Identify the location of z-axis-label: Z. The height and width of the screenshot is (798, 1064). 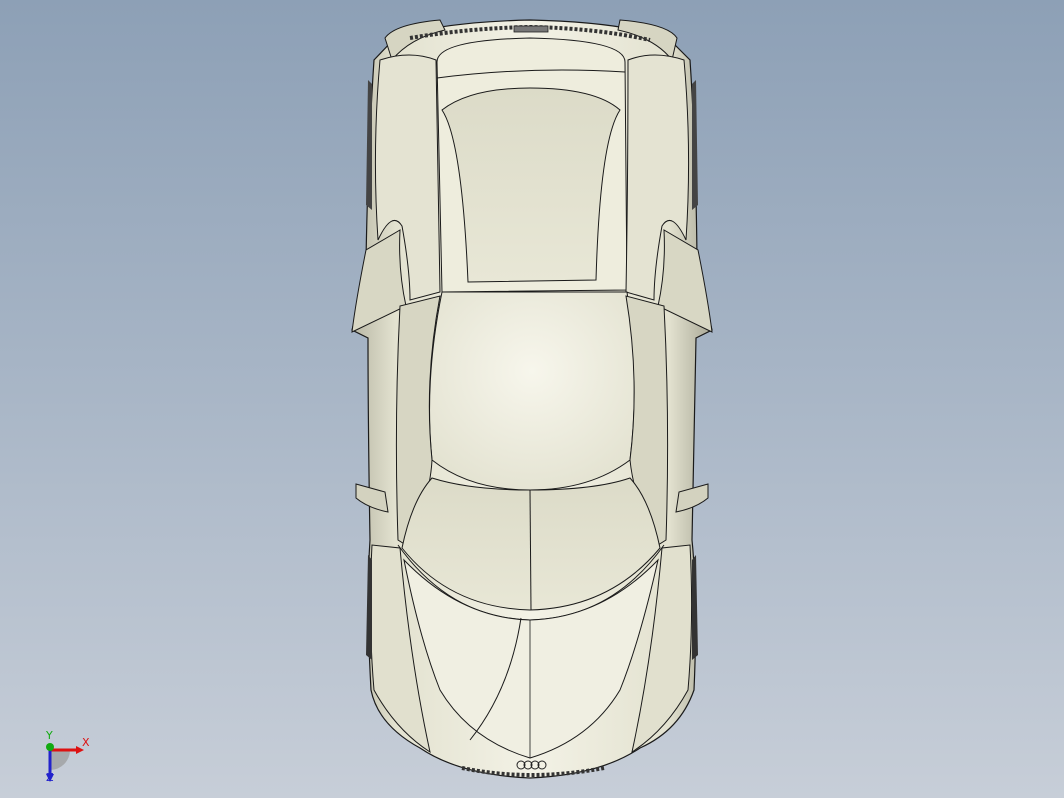
(50, 777).